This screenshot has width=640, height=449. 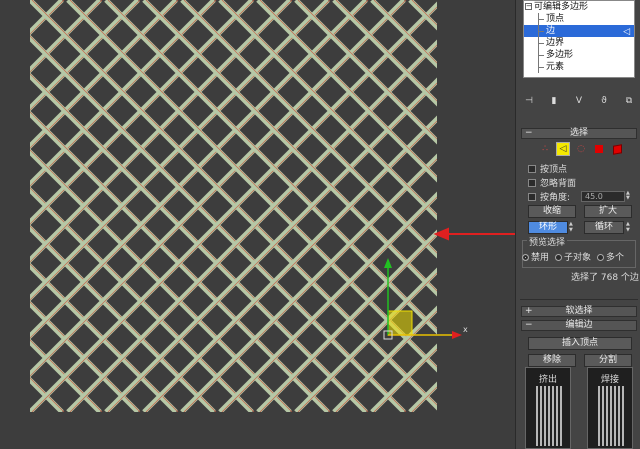 I want to click on ignore-backfacing-row: 忽略背面, so click(x=552, y=183).